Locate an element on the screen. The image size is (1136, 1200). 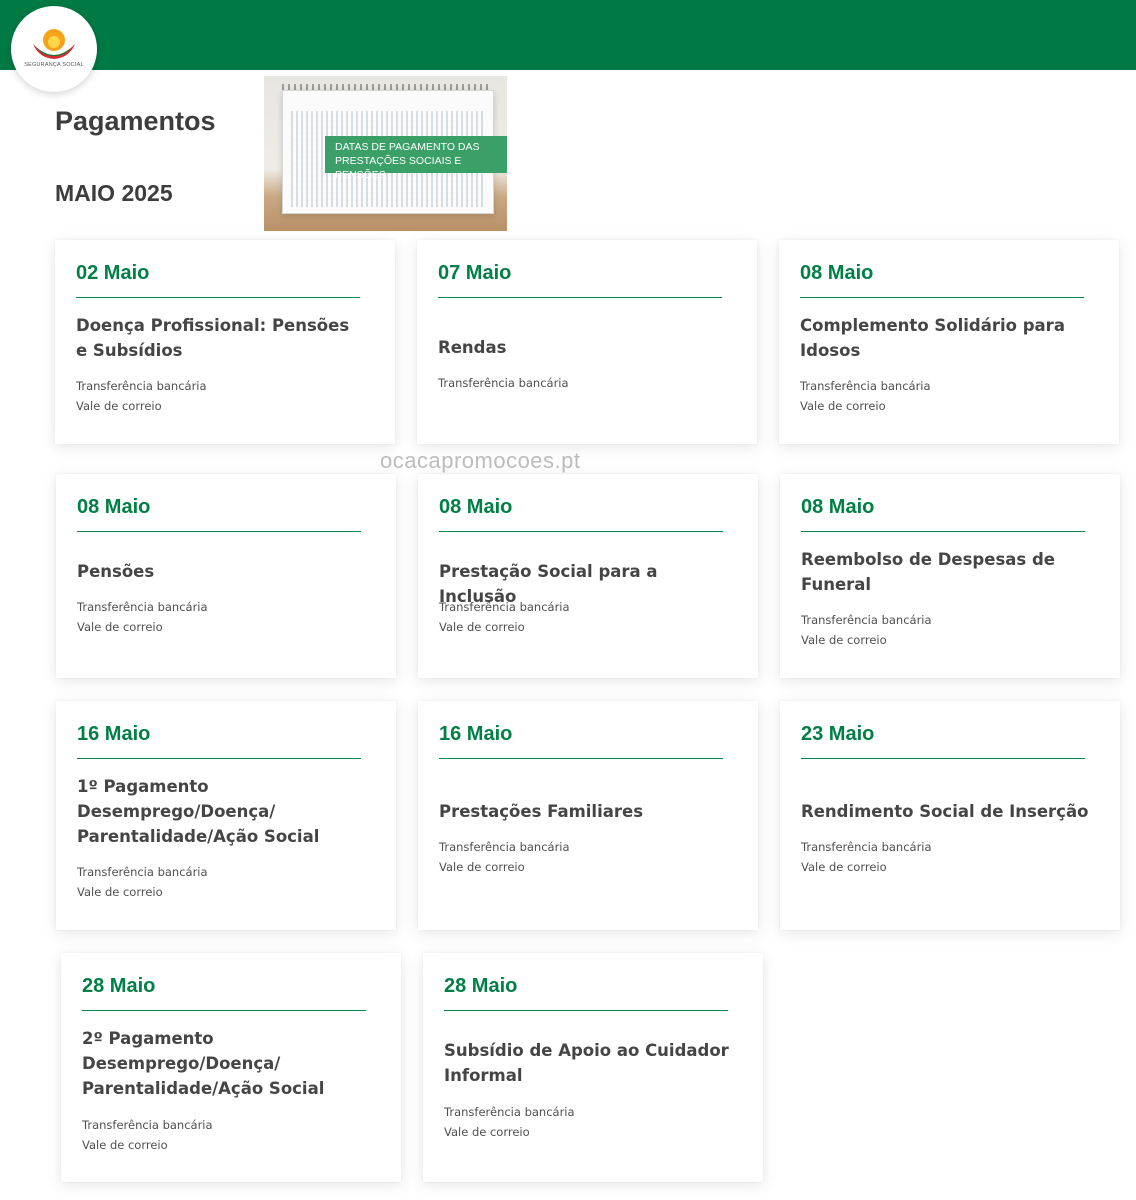
banner-caption-line-1: DATAS DE PAGAMENTO DAS is located at coordinates (407, 147).